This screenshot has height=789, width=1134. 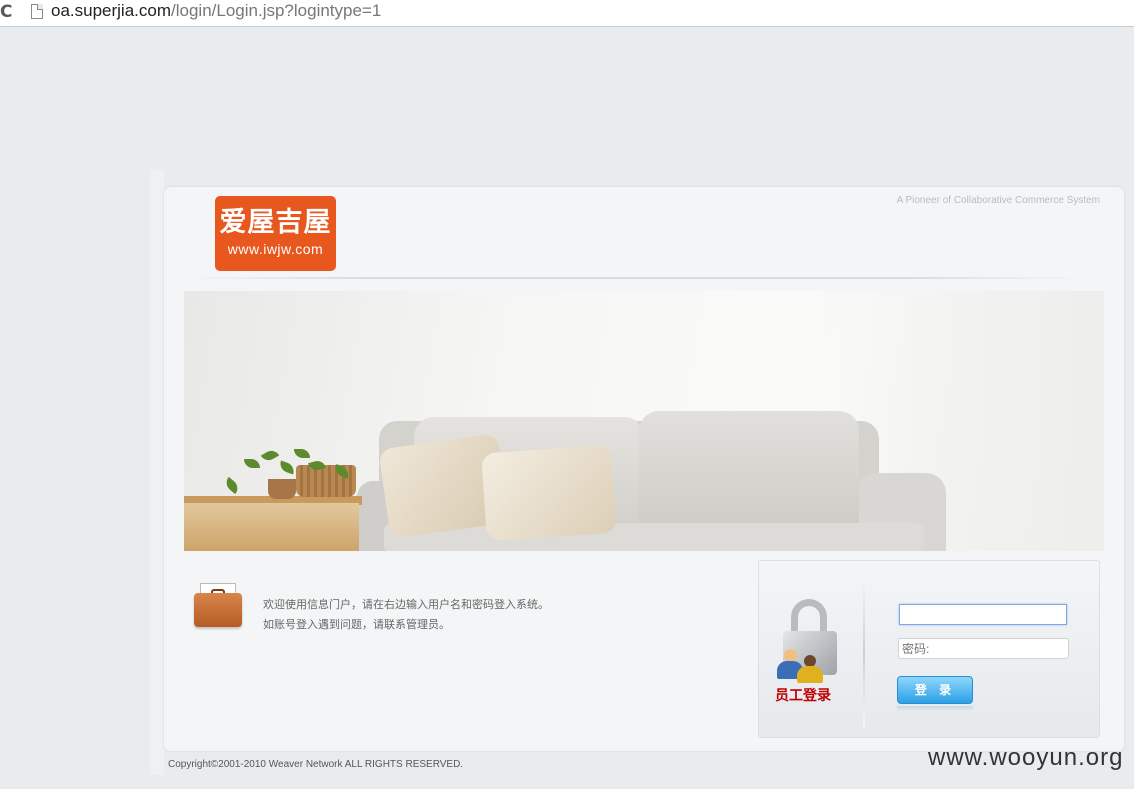 I want to click on login-panel: 员工登录 登 录, so click(x=929, y=649).